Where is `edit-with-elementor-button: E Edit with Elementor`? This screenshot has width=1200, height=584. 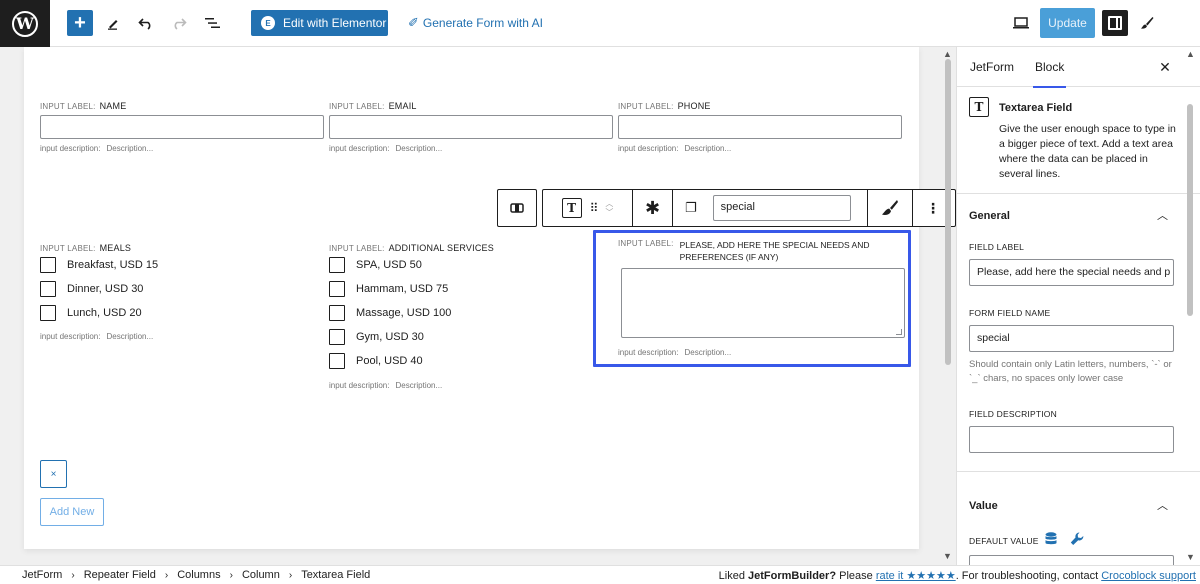
edit-with-elementor-button: E Edit with Elementor is located at coordinates (319, 23).